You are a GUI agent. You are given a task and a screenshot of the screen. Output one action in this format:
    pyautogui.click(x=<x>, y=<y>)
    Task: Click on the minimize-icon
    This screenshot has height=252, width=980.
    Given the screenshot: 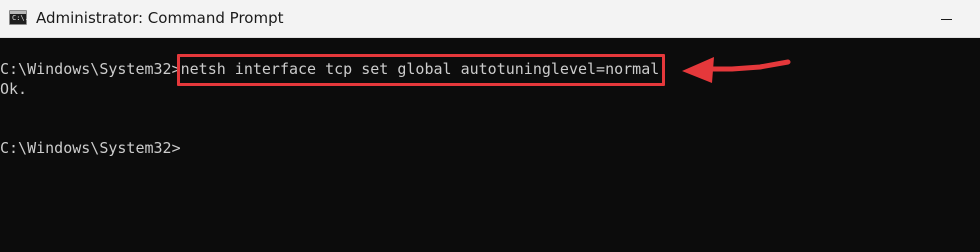 What is the action you would take?
    pyautogui.click(x=946, y=19)
    